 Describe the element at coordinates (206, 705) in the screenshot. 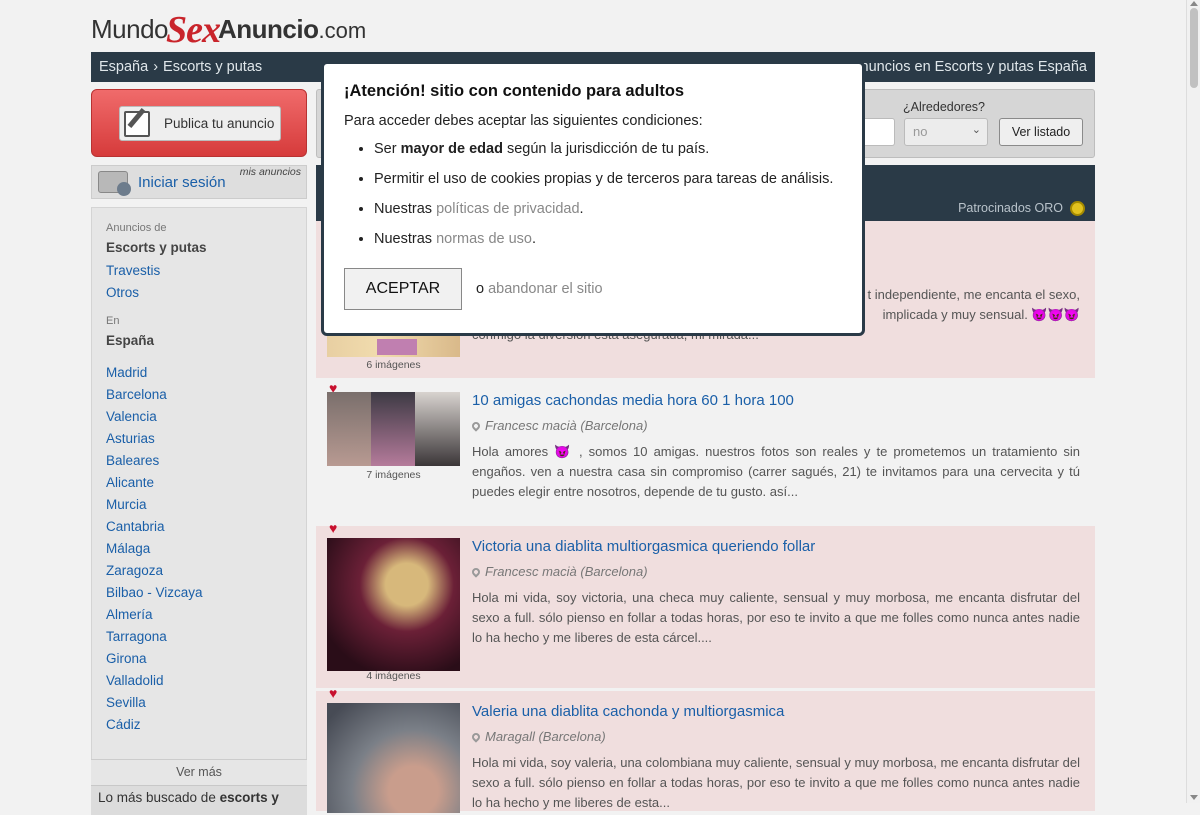

I see `city-link: Sevilla` at that location.